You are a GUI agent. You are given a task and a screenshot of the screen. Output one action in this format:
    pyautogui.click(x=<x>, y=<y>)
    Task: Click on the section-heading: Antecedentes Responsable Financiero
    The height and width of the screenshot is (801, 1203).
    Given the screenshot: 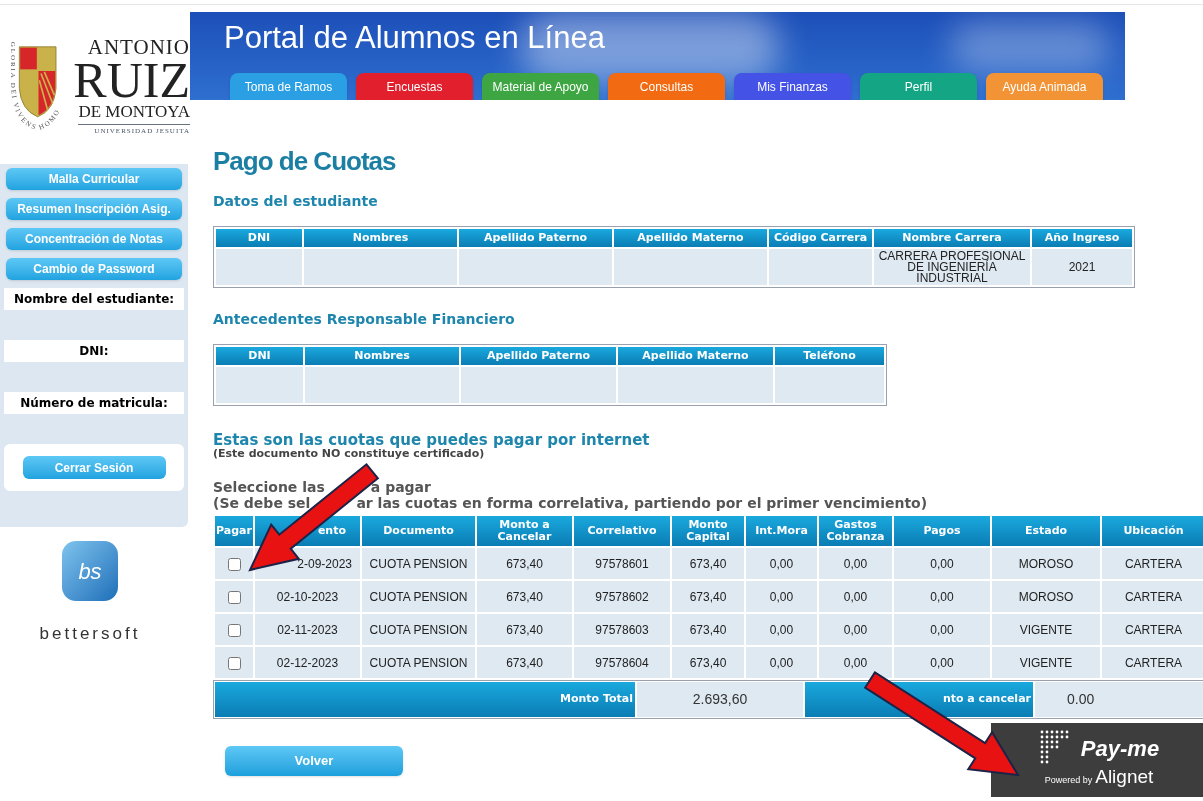 What is the action you would take?
    pyautogui.click(x=364, y=319)
    